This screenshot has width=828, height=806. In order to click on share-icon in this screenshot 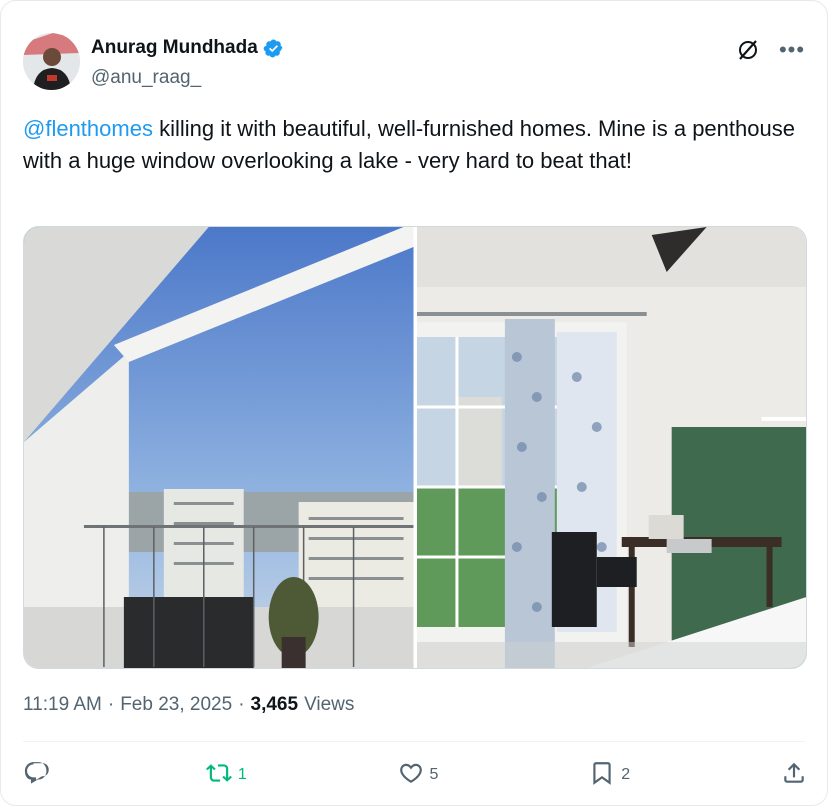, I will do `click(794, 775)`.